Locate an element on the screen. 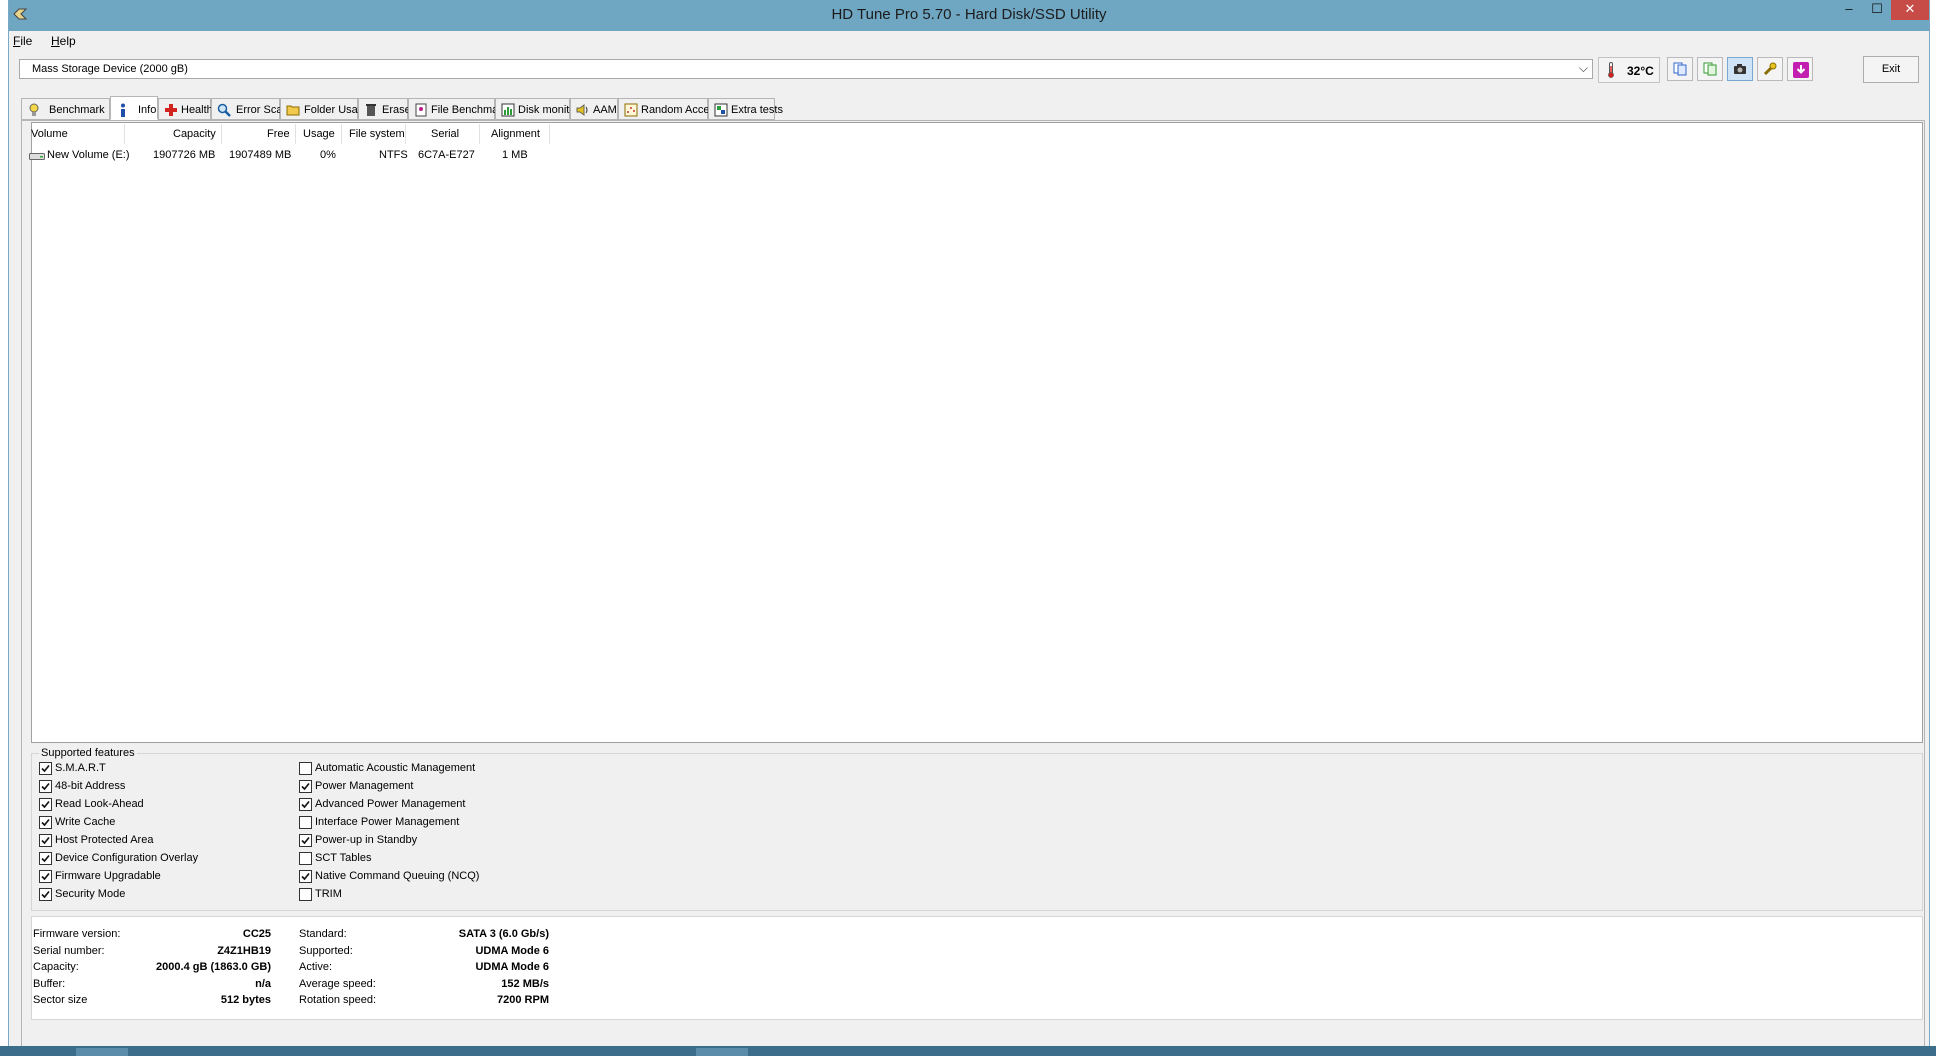 This screenshot has height=1056, width=1936. info-value: CC25 is located at coordinates (256, 934).